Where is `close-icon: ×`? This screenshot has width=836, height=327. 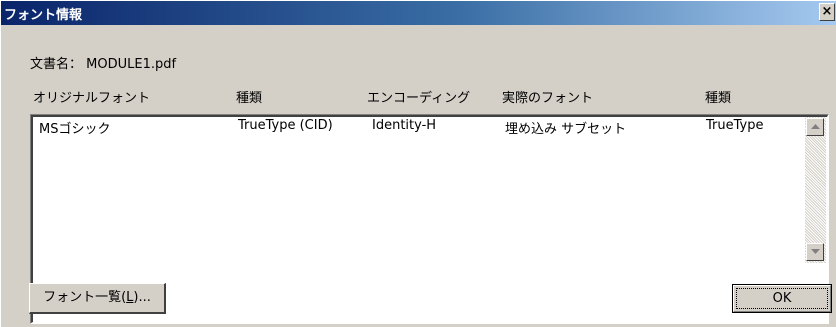
close-icon: × is located at coordinates (827, 11).